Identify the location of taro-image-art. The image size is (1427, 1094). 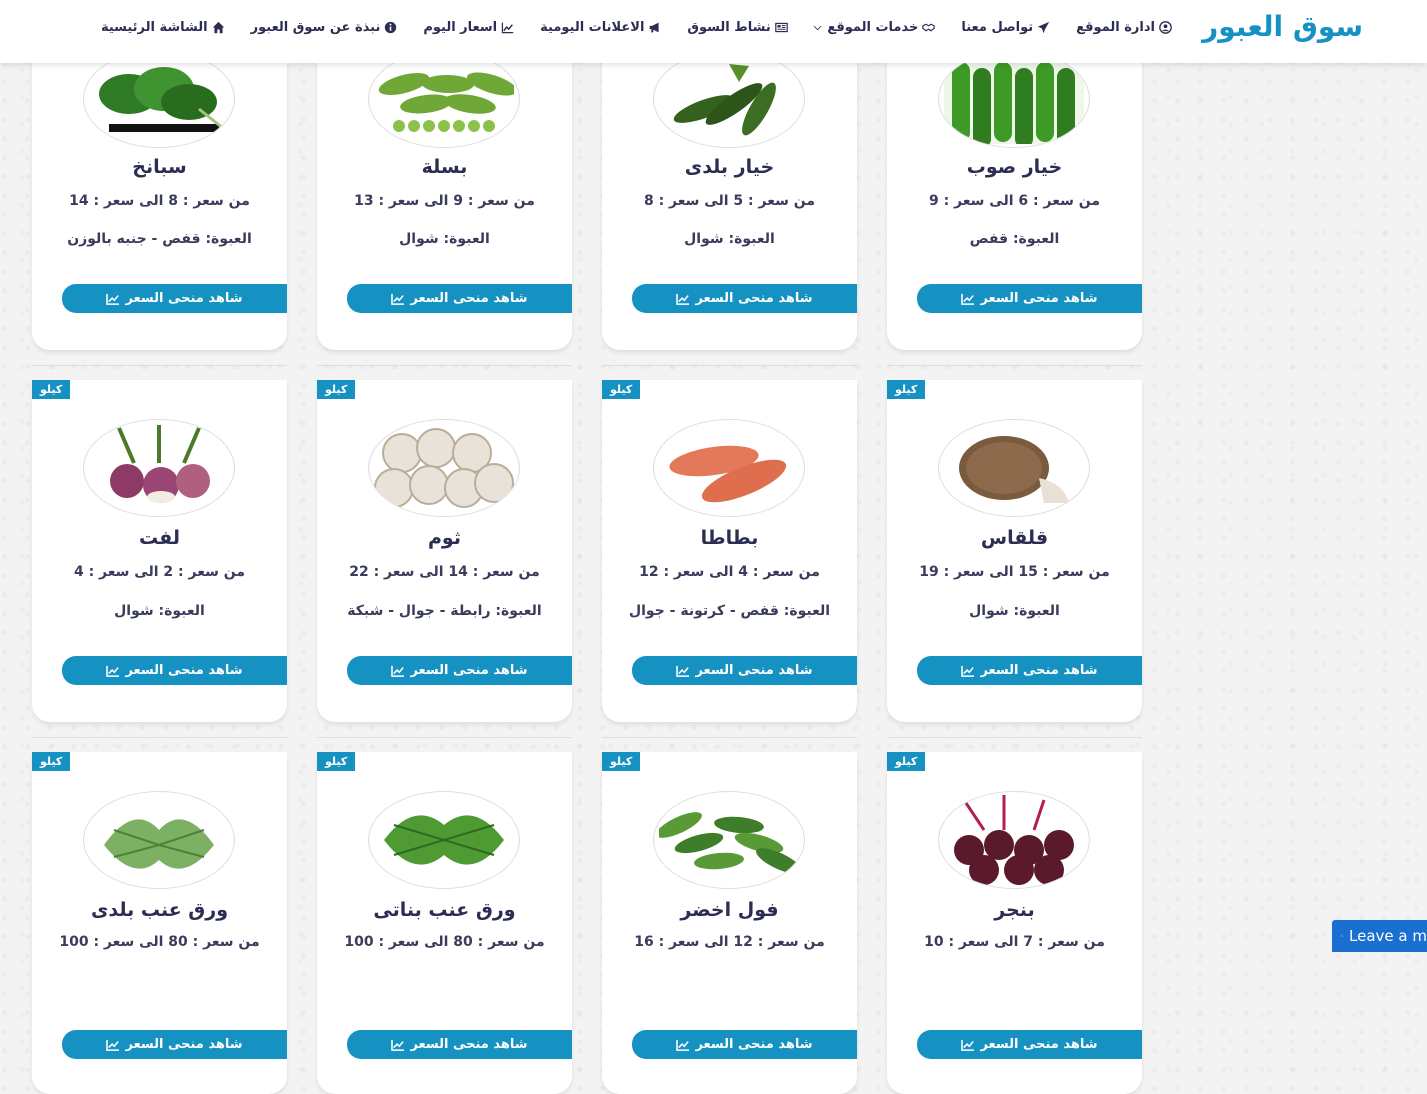
(1014, 468).